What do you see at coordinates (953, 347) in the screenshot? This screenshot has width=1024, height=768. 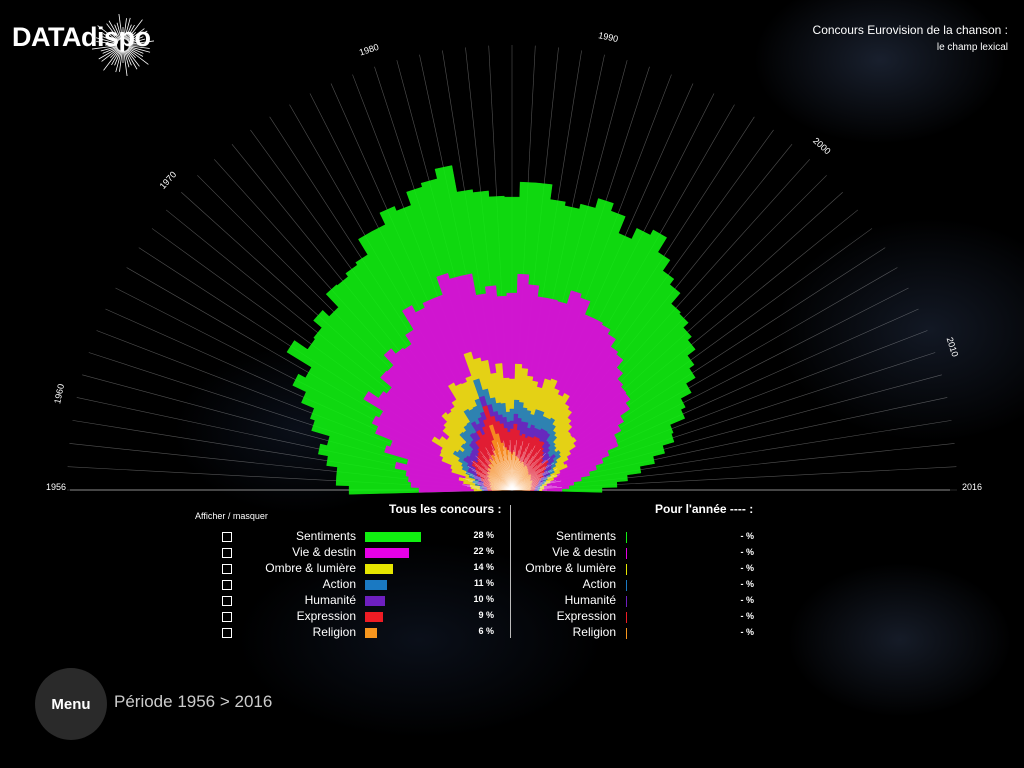 I see `year-label-2010: 2010` at bounding box center [953, 347].